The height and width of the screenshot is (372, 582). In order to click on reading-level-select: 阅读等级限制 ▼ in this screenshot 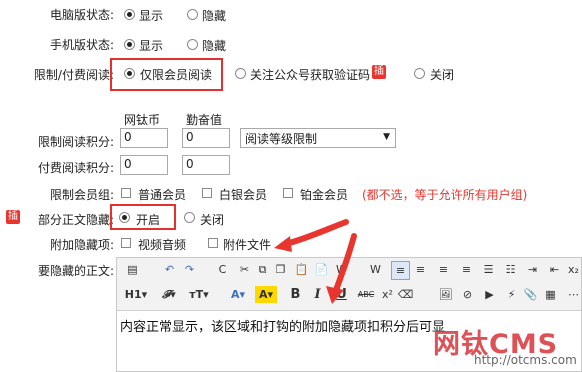, I will do `click(318, 138)`.